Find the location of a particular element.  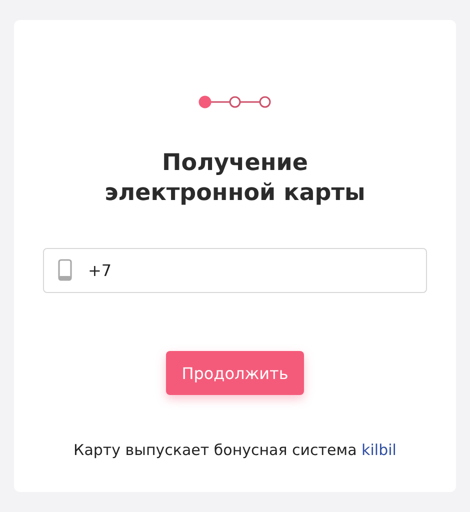

kilbil-link: kilbil is located at coordinates (379, 450).